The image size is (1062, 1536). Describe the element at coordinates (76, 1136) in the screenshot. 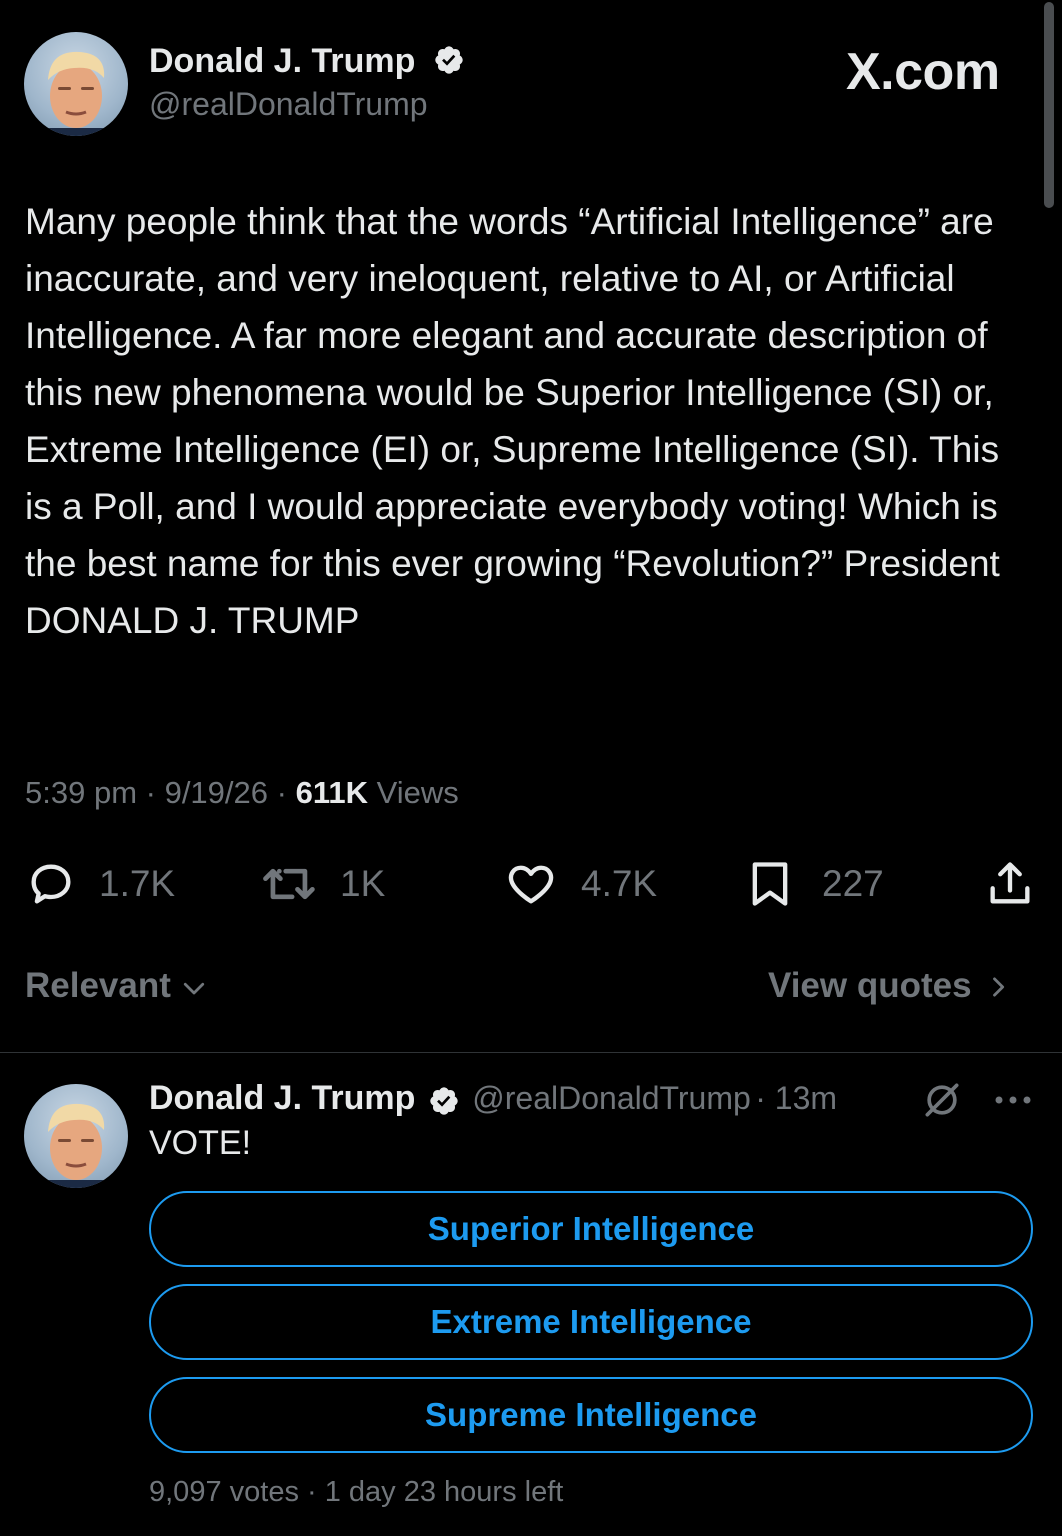

I see `reply-author-avatar` at that location.